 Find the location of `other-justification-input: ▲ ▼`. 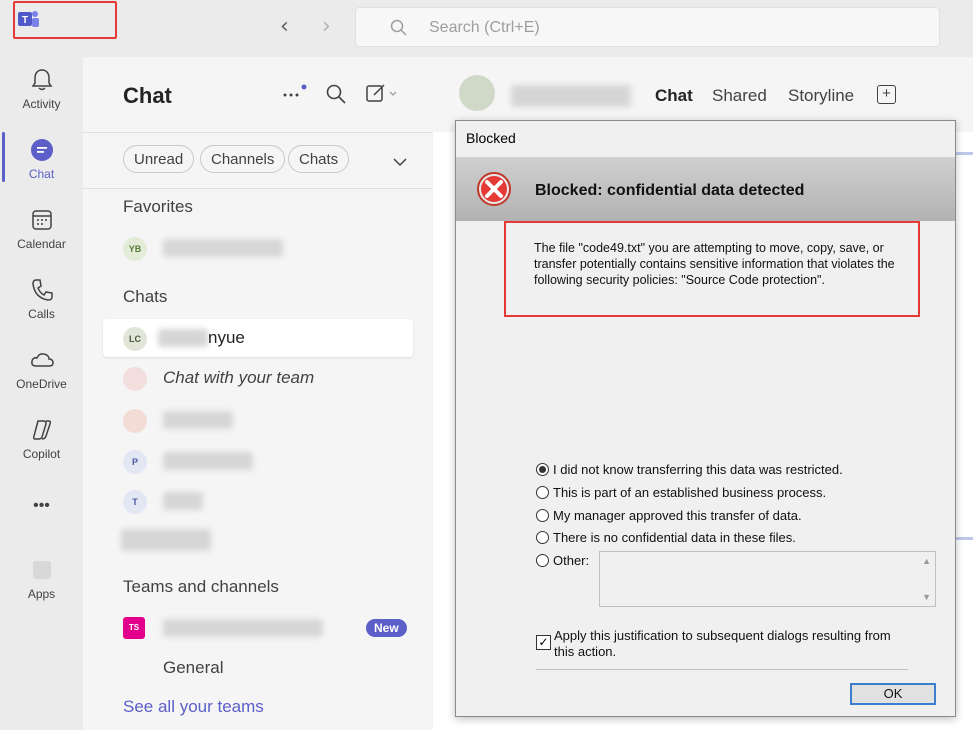

other-justification-input: ▲ ▼ is located at coordinates (767, 579).